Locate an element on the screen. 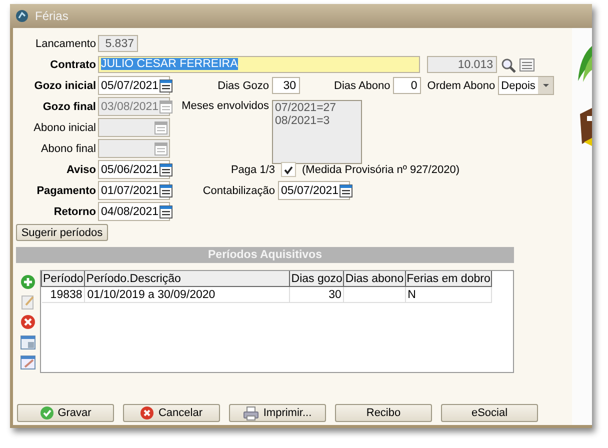 Image resolution: width=608 pixels, height=448 pixels. form-edit-icon is located at coordinates (28, 362).